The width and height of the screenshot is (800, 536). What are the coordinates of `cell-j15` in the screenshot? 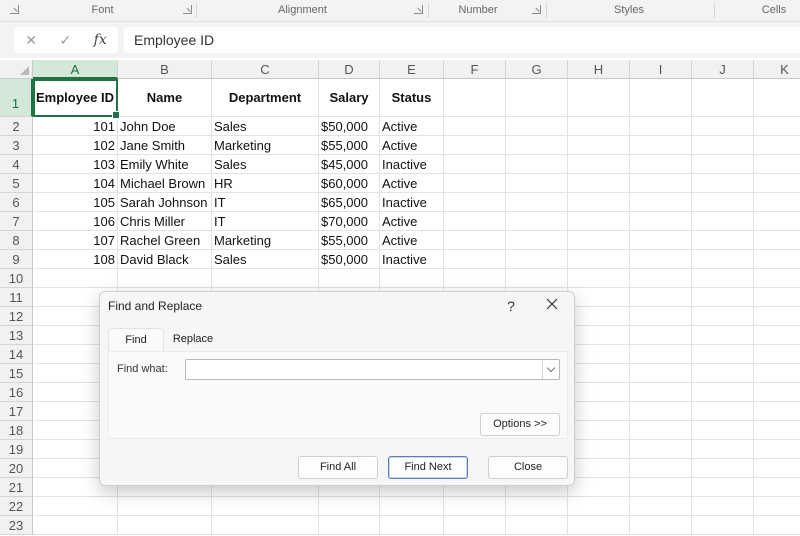 It's located at (723, 373).